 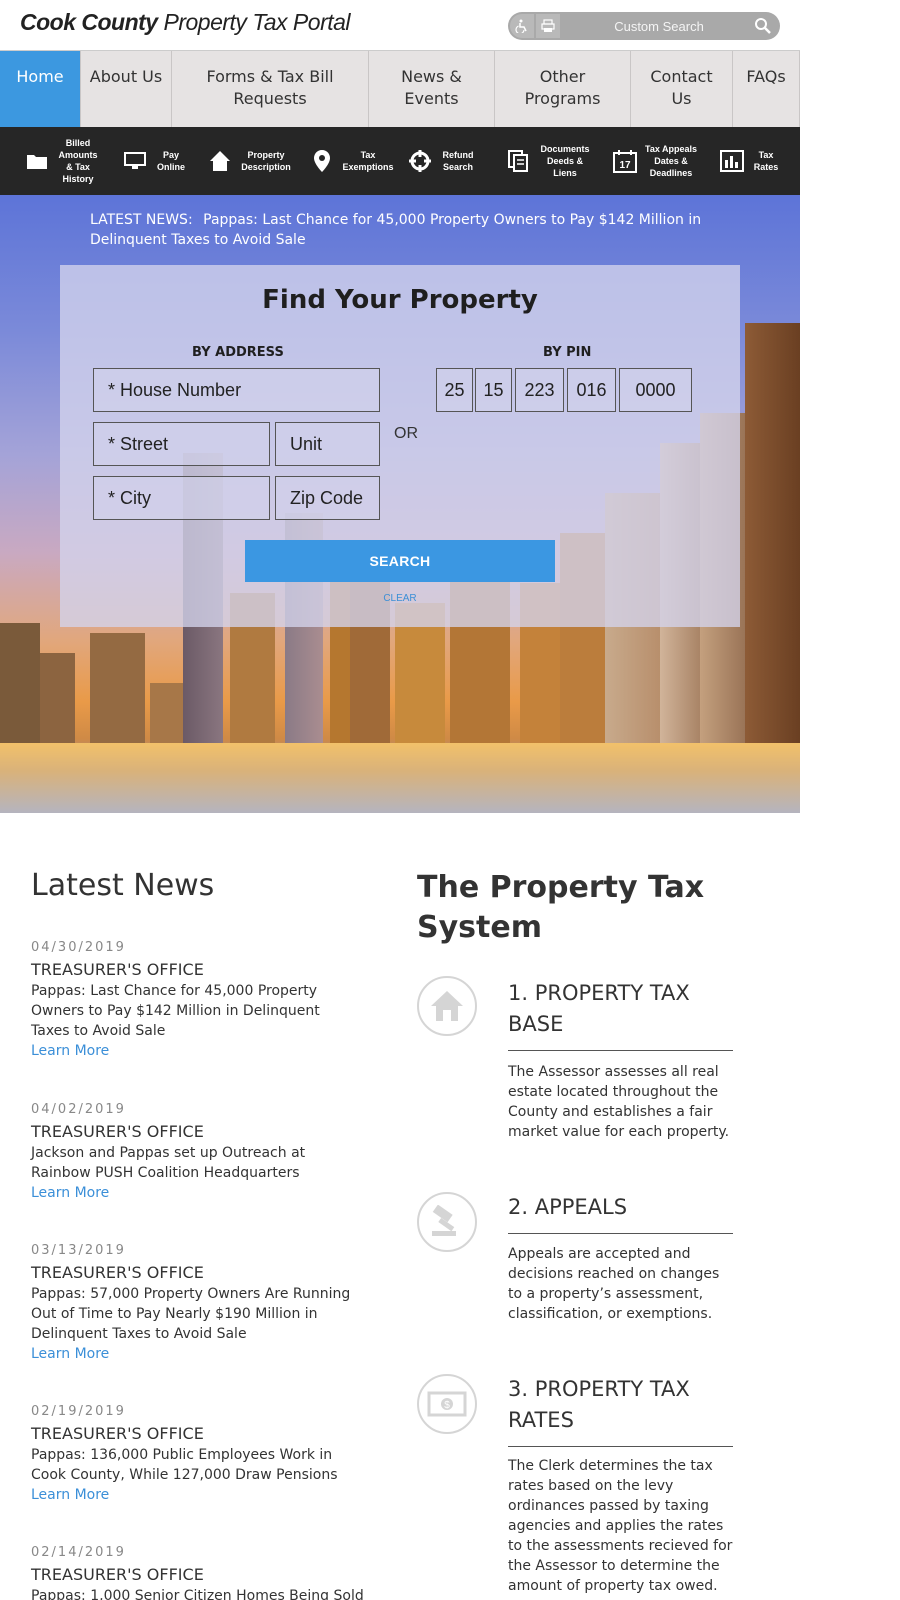 I want to click on latest-news-tag: LATEST NEWS:, so click(x=141, y=220).